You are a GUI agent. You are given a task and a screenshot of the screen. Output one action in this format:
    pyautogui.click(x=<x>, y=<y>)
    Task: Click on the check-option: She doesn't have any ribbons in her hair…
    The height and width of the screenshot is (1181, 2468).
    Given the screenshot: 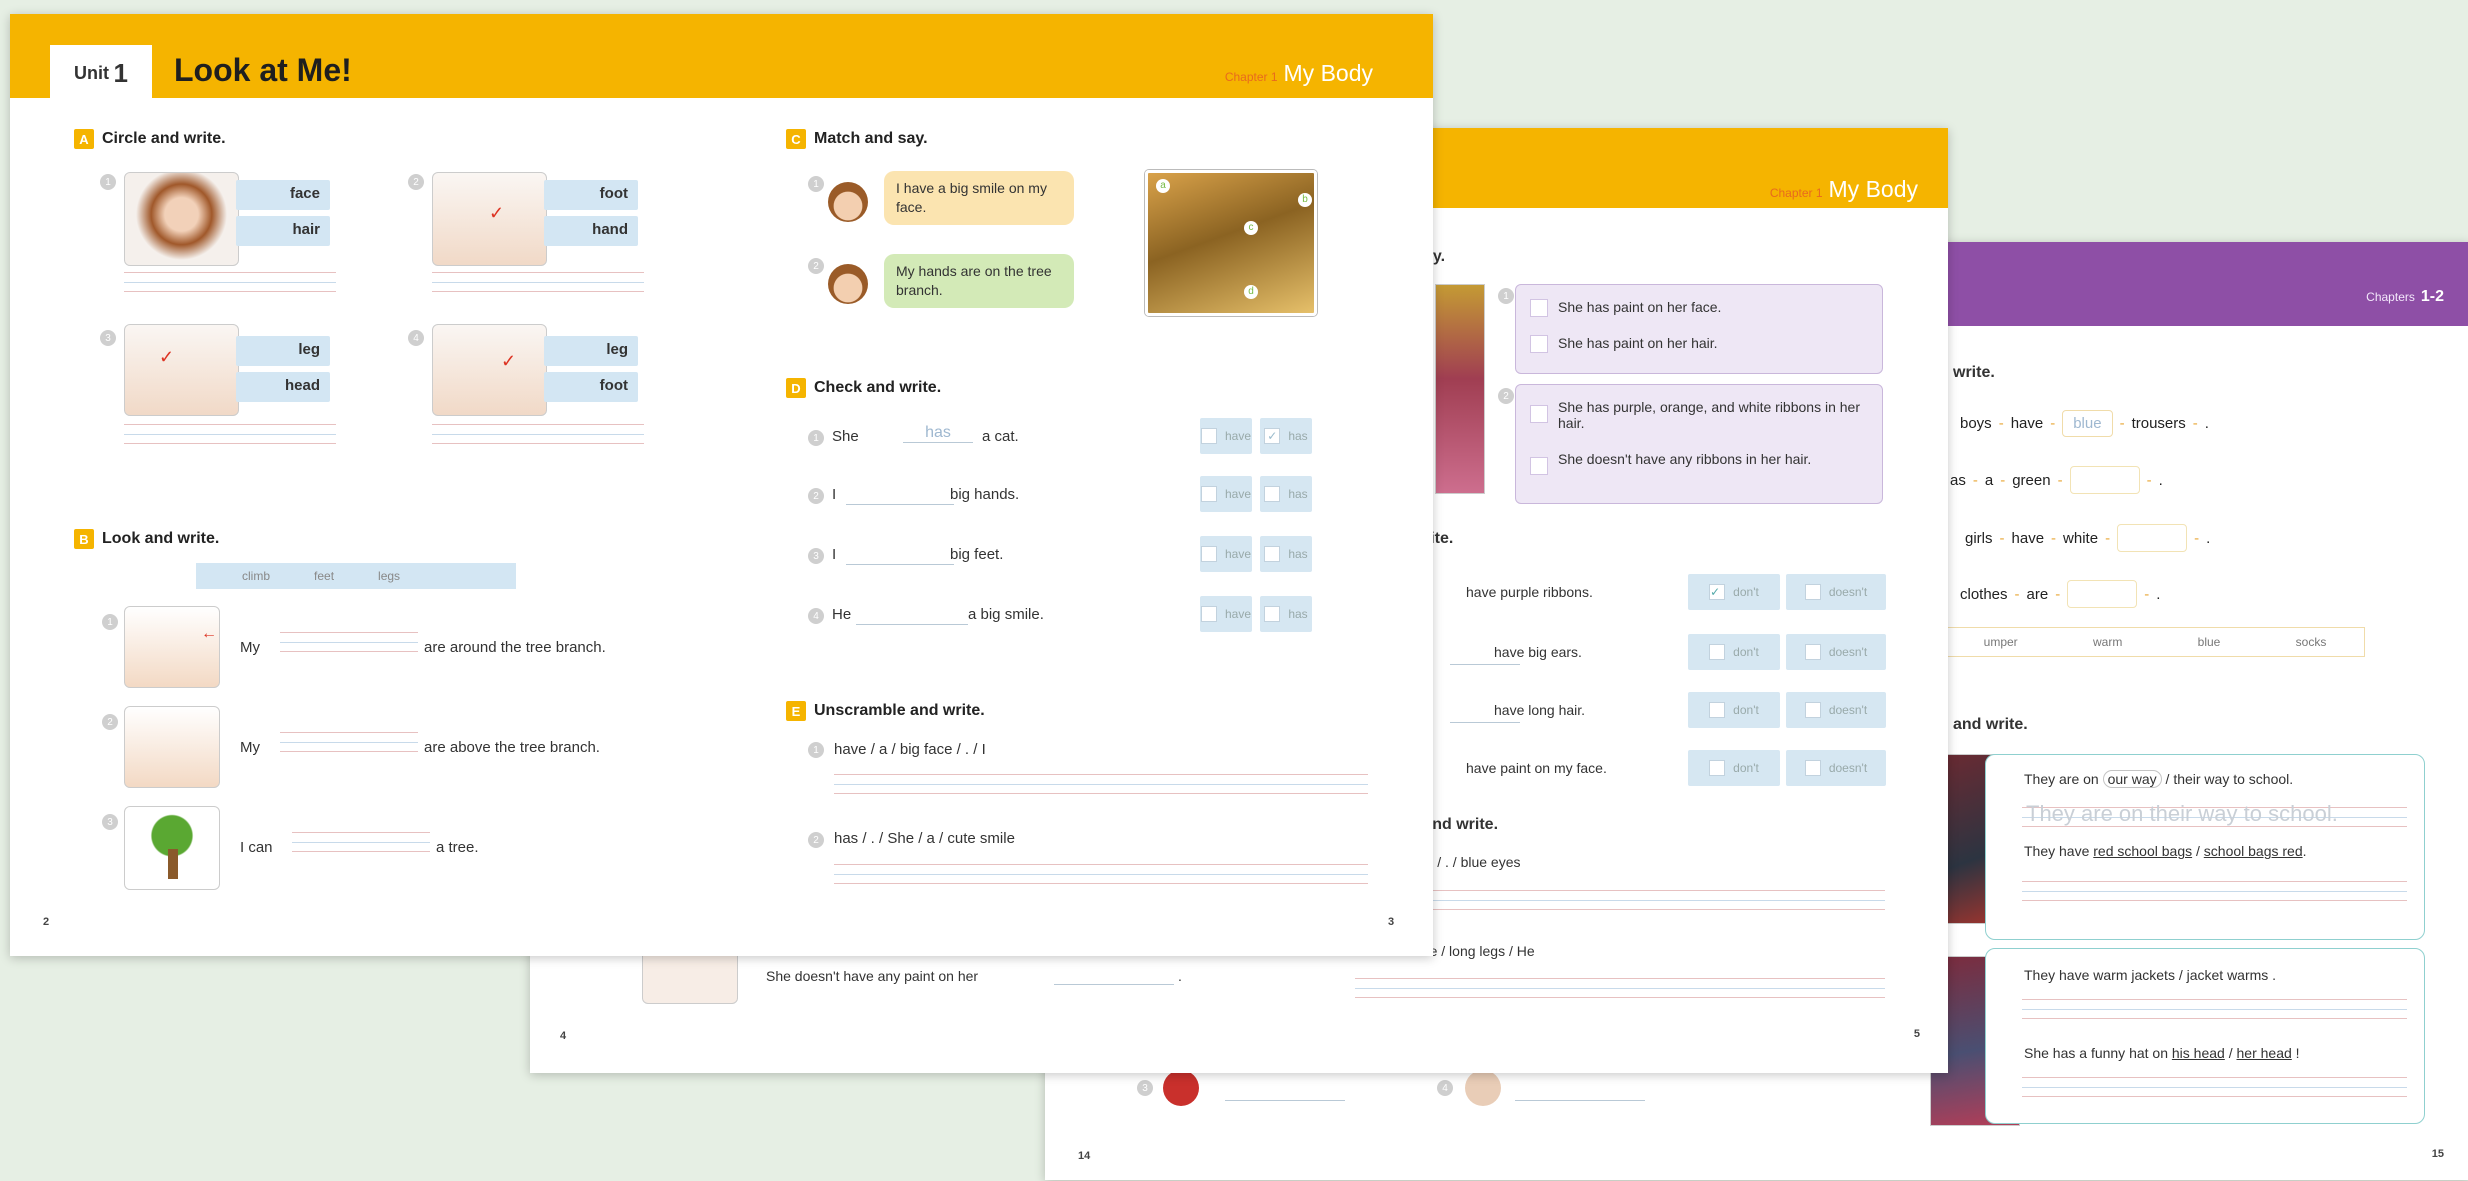 What is the action you would take?
    pyautogui.click(x=1695, y=463)
    